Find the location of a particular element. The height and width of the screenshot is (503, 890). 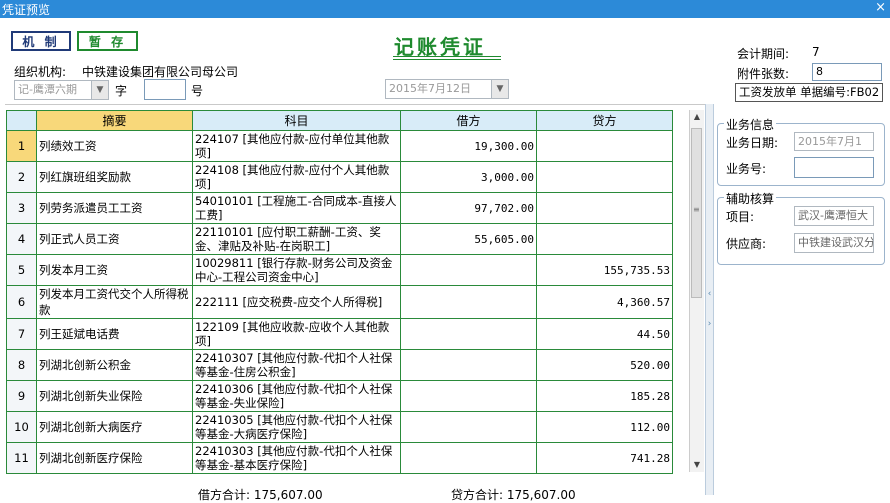

summary-cell: 列王延斌电话费 is located at coordinates (114, 334).